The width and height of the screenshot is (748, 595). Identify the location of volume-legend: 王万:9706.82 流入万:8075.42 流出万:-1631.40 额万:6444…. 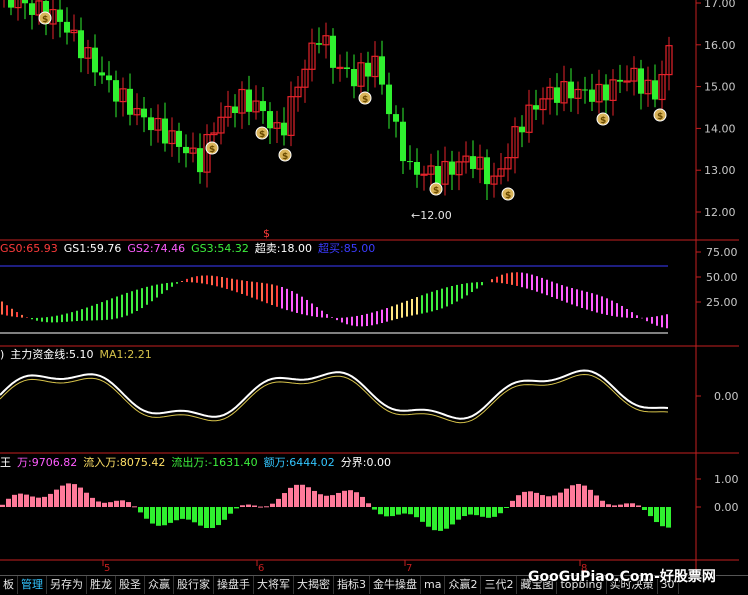
(198, 462).